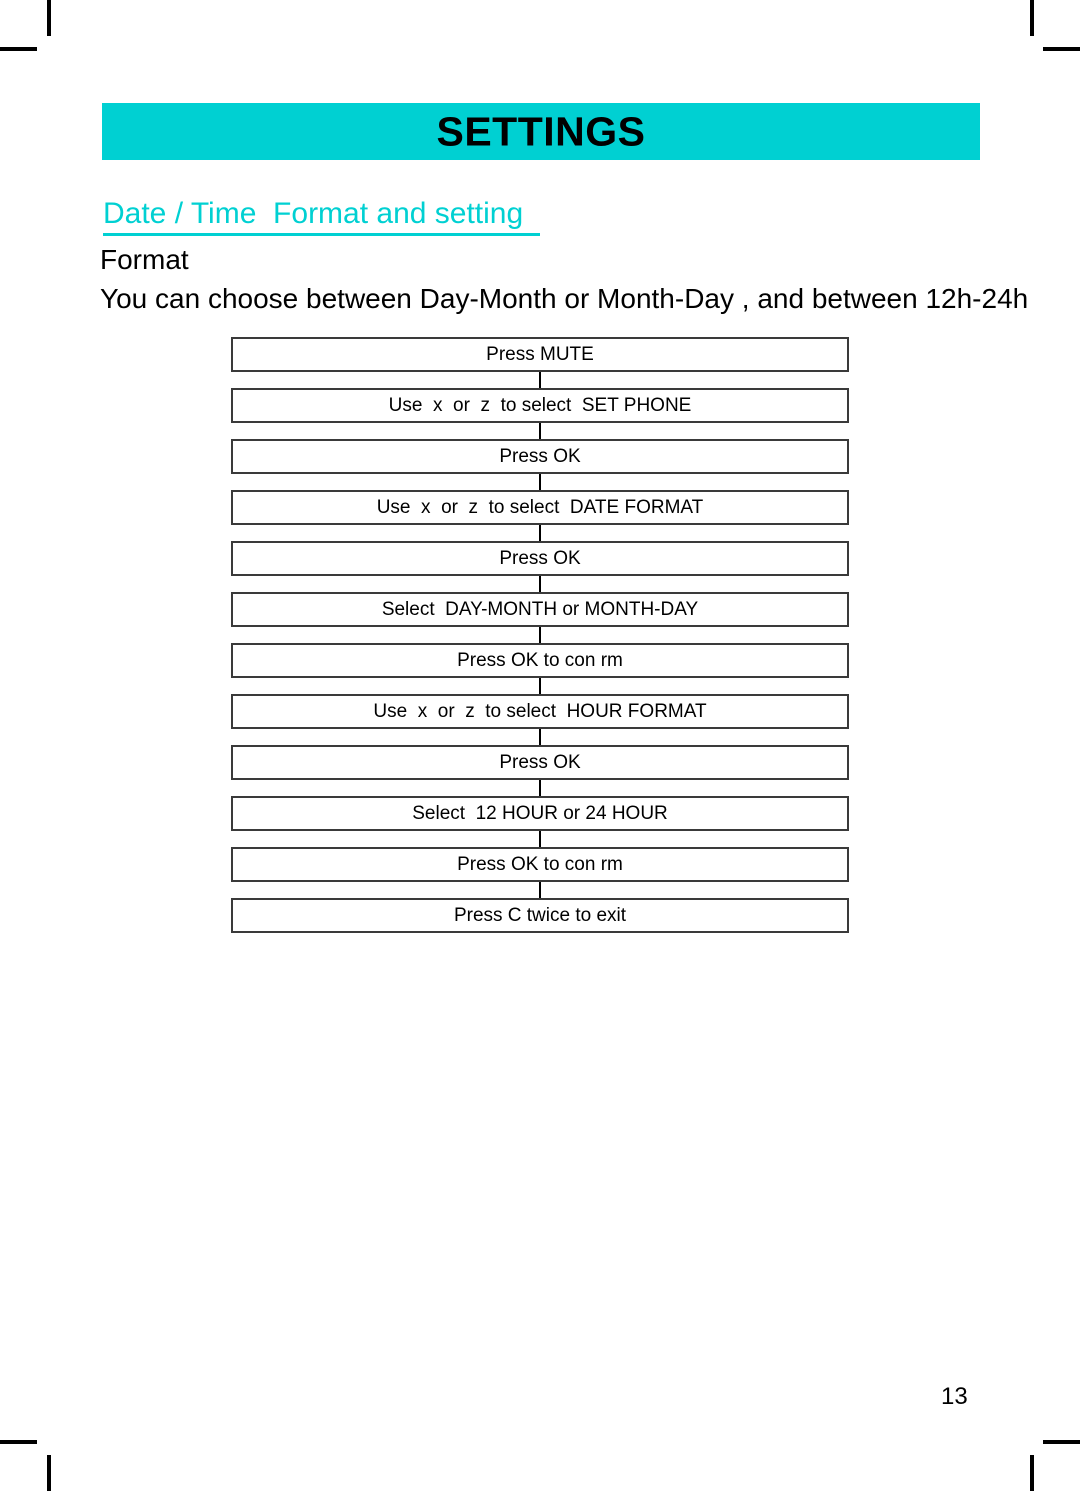 This screenshot has width=1080, height=1491. I want to click on flow-step-box: Press MUTE, so click(540, 354).